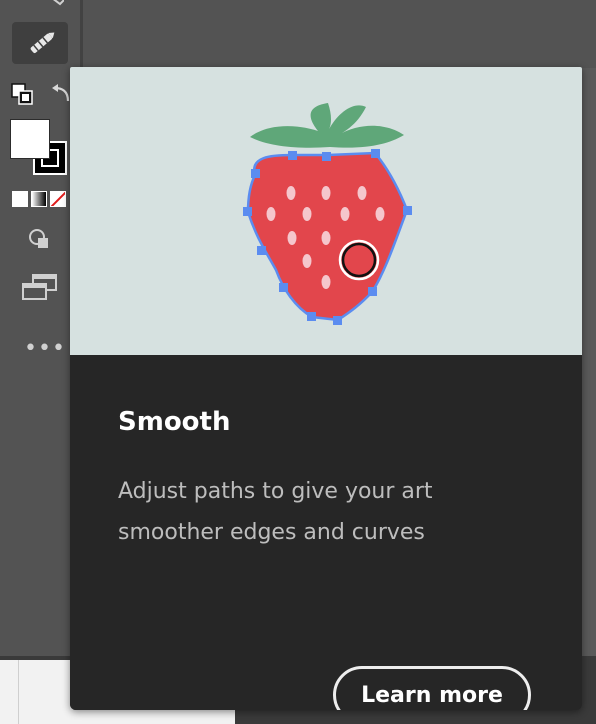 The height and width of the screenshot is (724, 596). Describe the element at coordinates (30, 139) in the screenshot. I see `fill-swatch` at that location.